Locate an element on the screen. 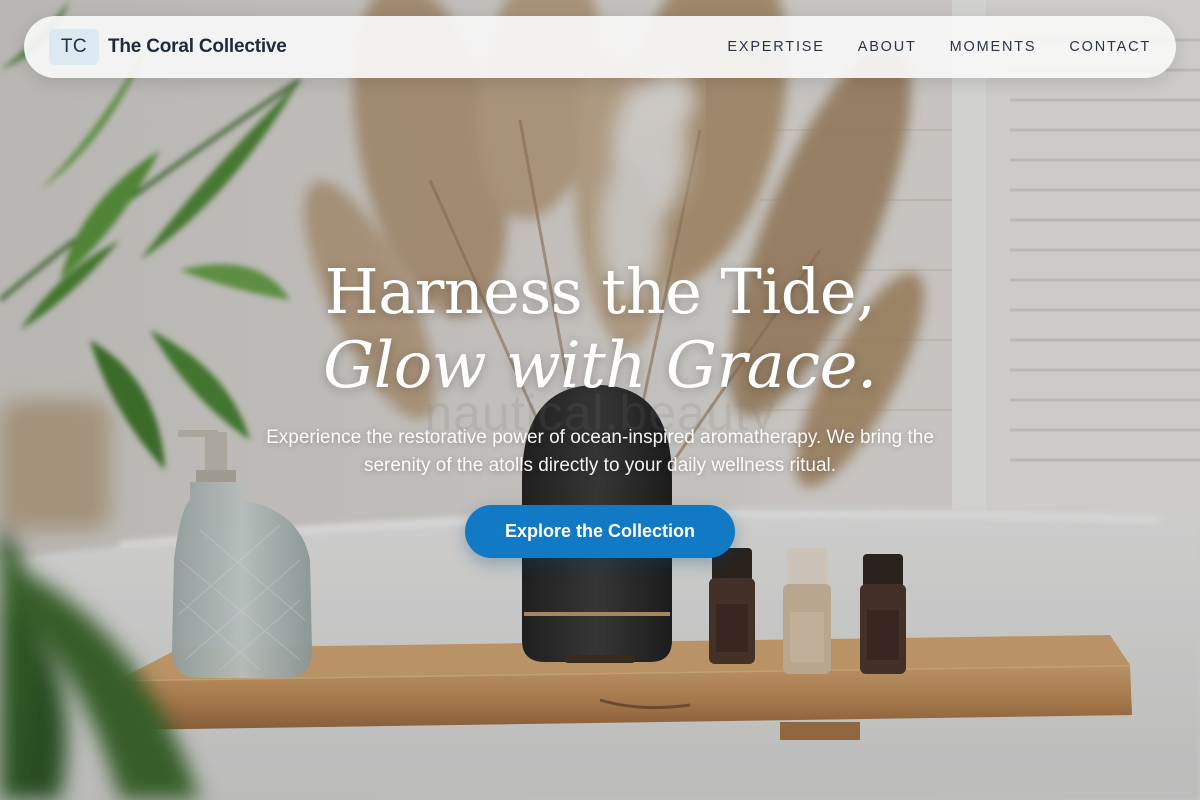 This screenshot has height=800, width=1200. explore-collection-button: Explore the Collection is located at coordinates (600, 531).